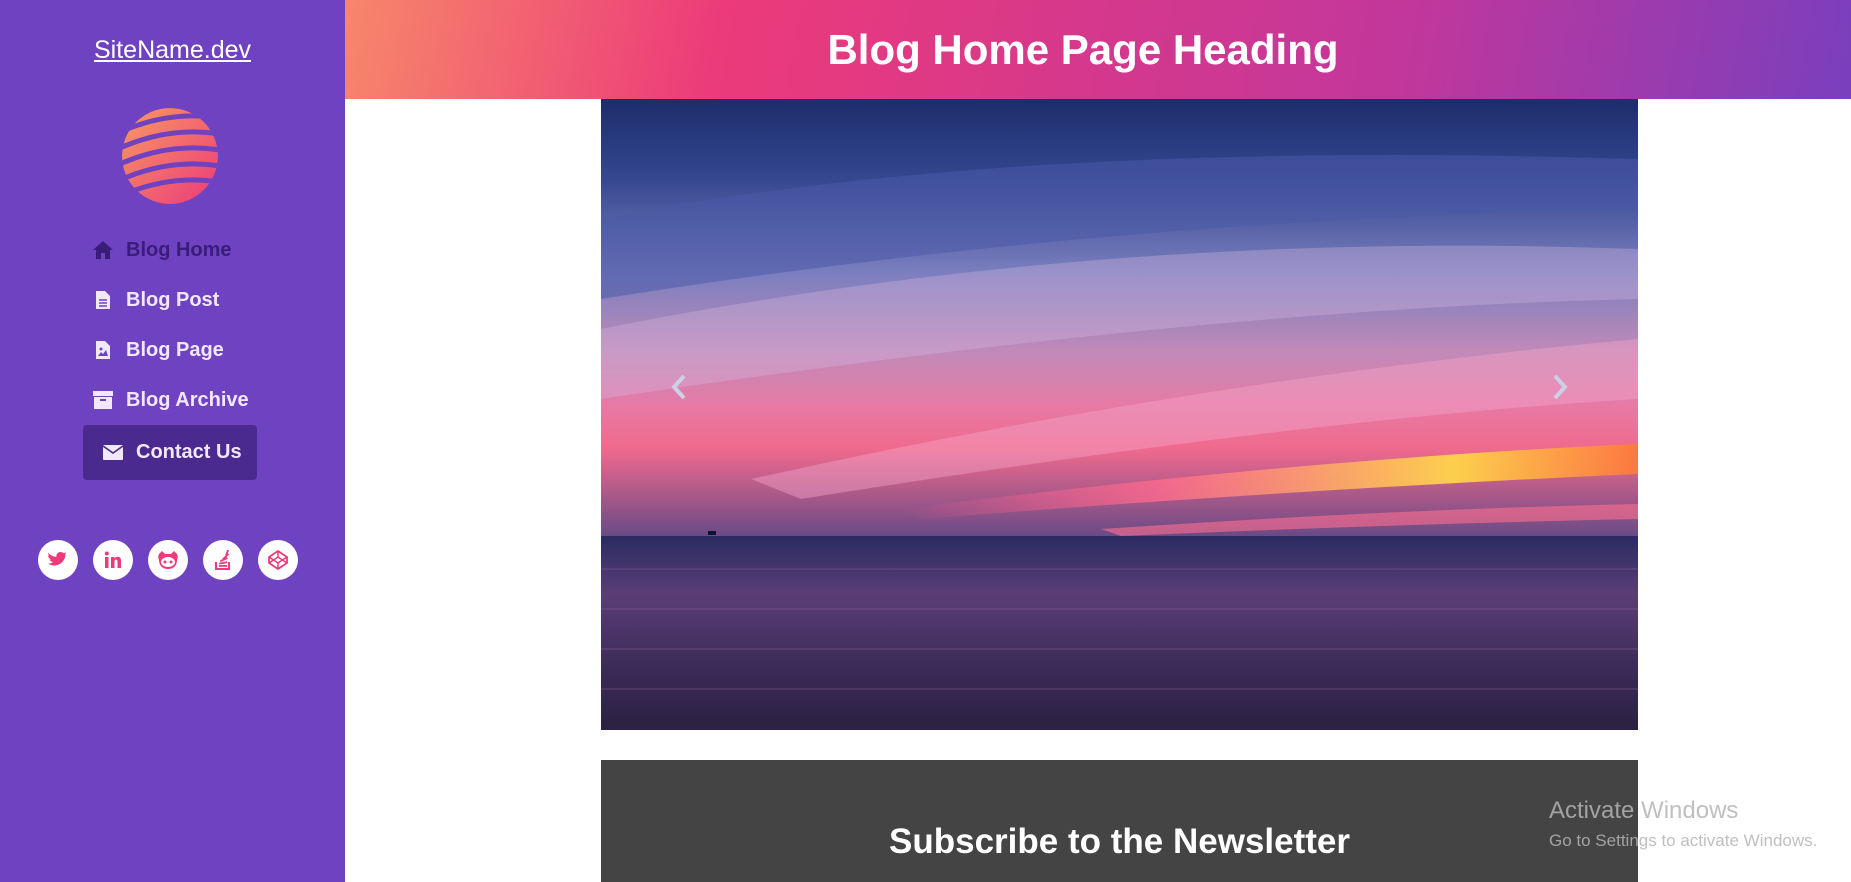 Image resolution: width=1851 pixels, height=882 pixels. I want to click on nav-item-blog-post: Blog Post, so click(155, 300).